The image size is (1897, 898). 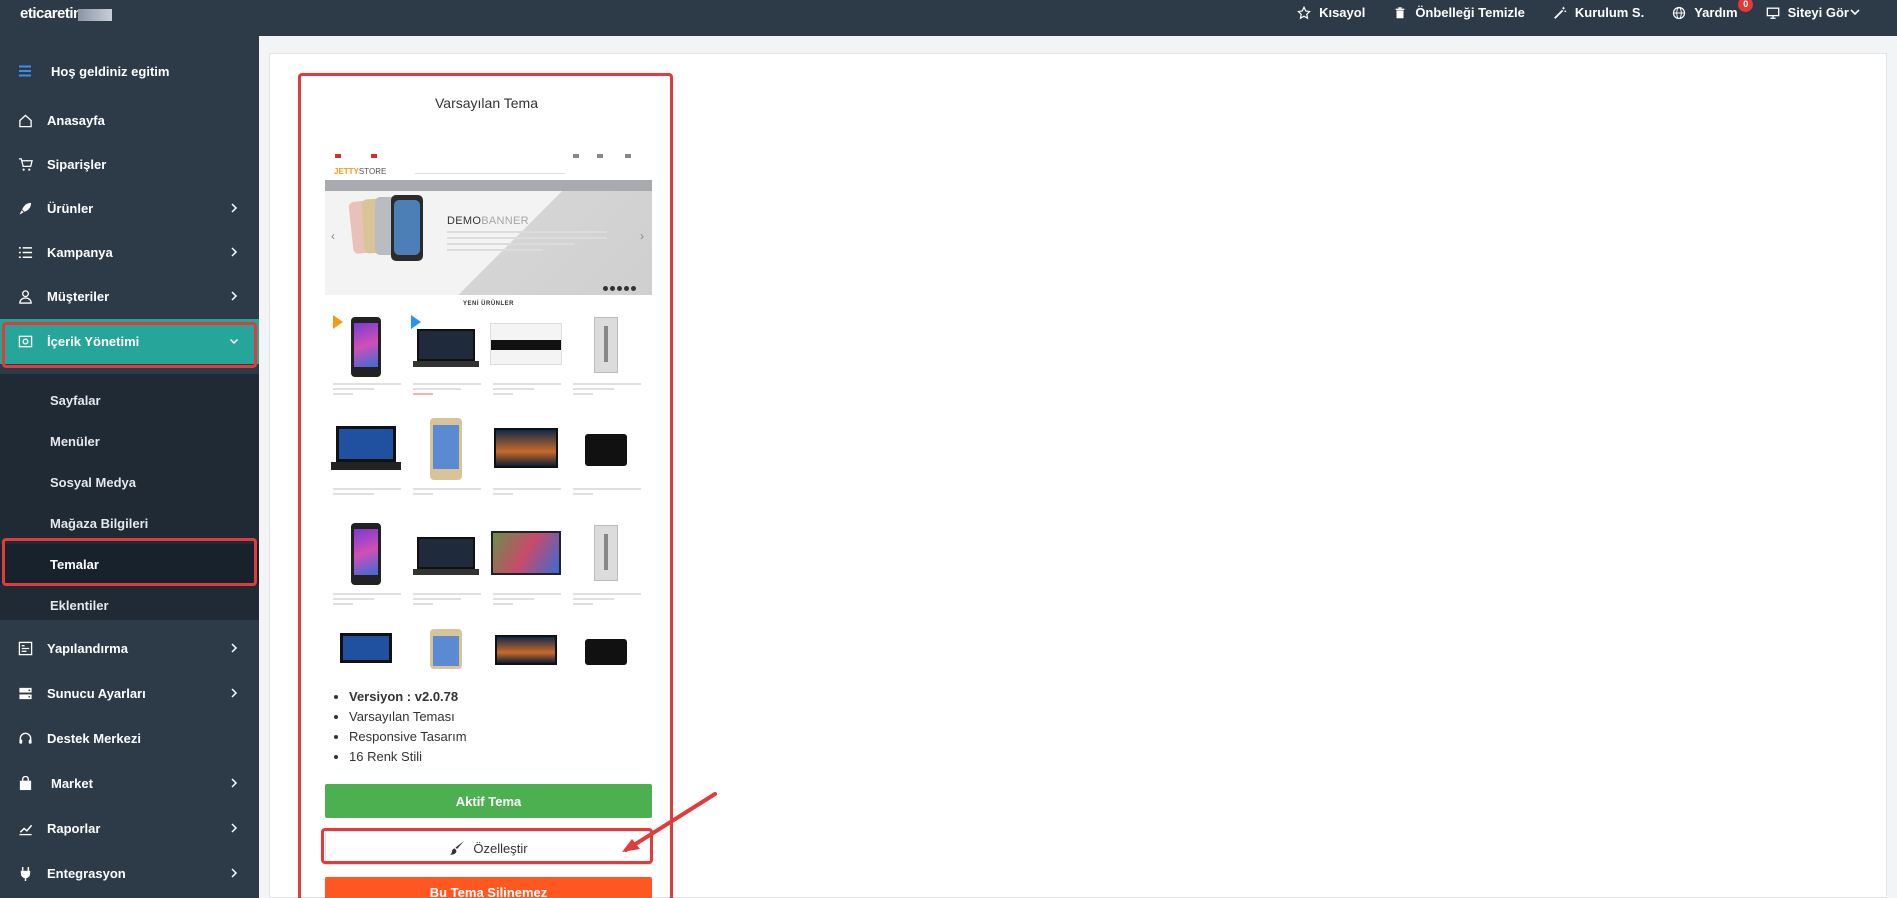 I want to click on sidebar-item-label: Müşteriler, so click(x=78, y=296).